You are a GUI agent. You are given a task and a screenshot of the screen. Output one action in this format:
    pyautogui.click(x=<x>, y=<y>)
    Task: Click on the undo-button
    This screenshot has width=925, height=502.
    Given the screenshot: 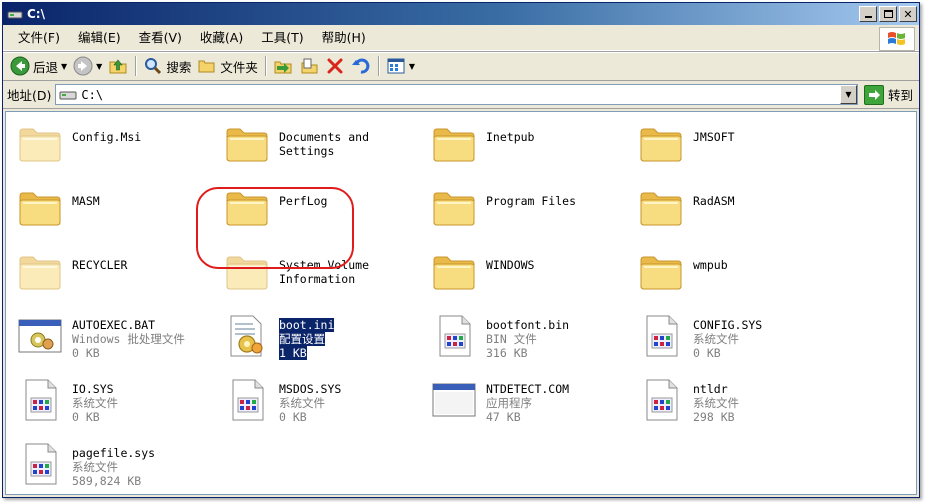 What is the action you would take?
    pyautogui.click(x=361, y=66)
    